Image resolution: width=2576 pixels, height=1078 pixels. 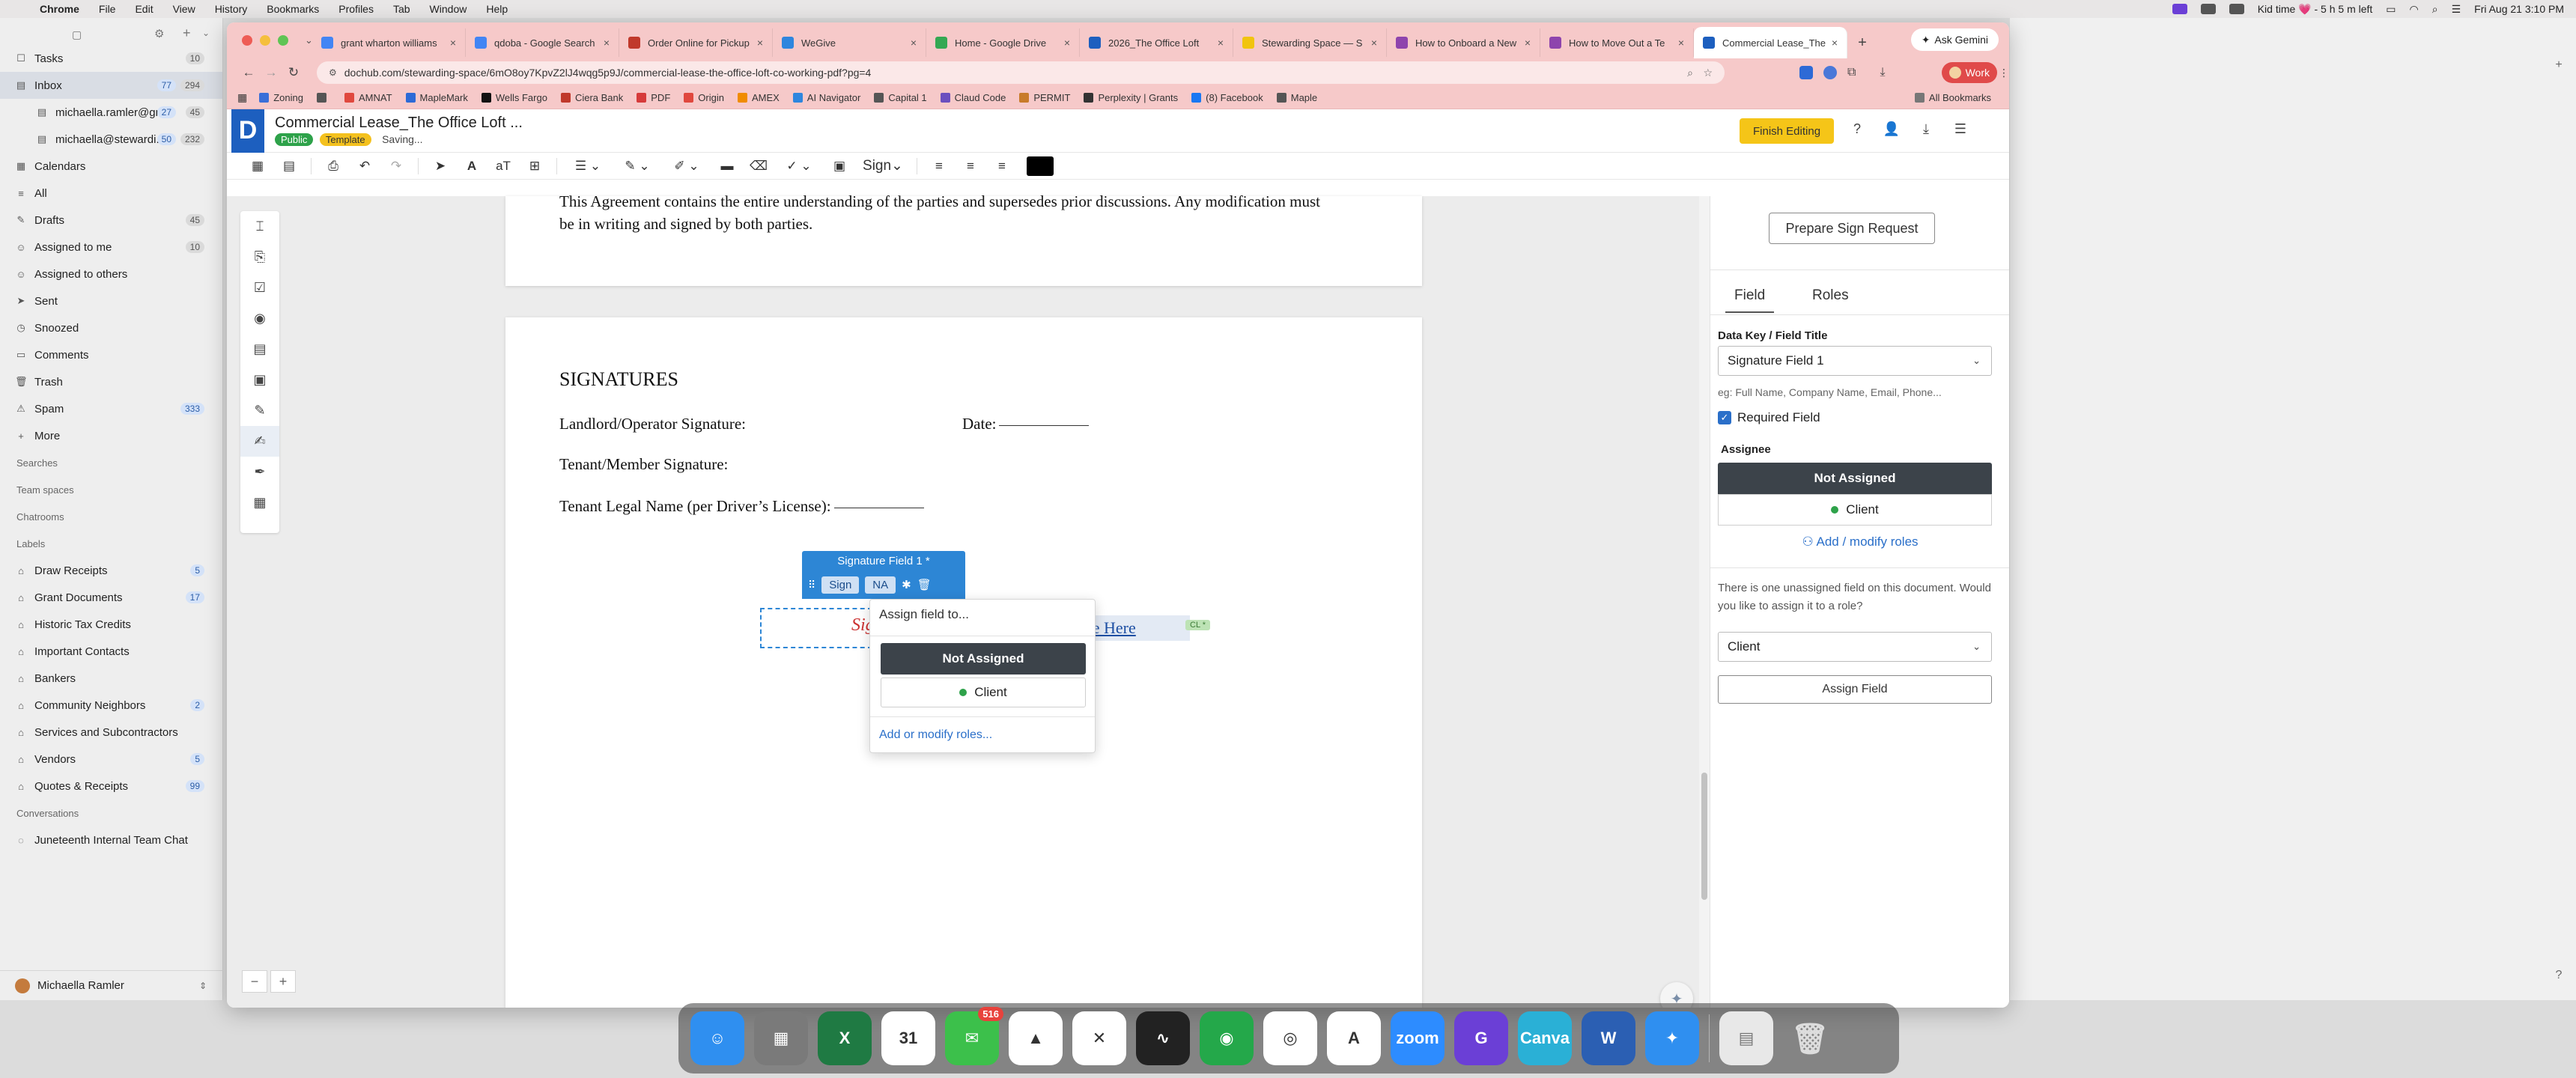 What do you see at coordinates (259, 287) in the screenshot?
I see `checkbox-field-icon: ☑` at bounding box center [259, 287].